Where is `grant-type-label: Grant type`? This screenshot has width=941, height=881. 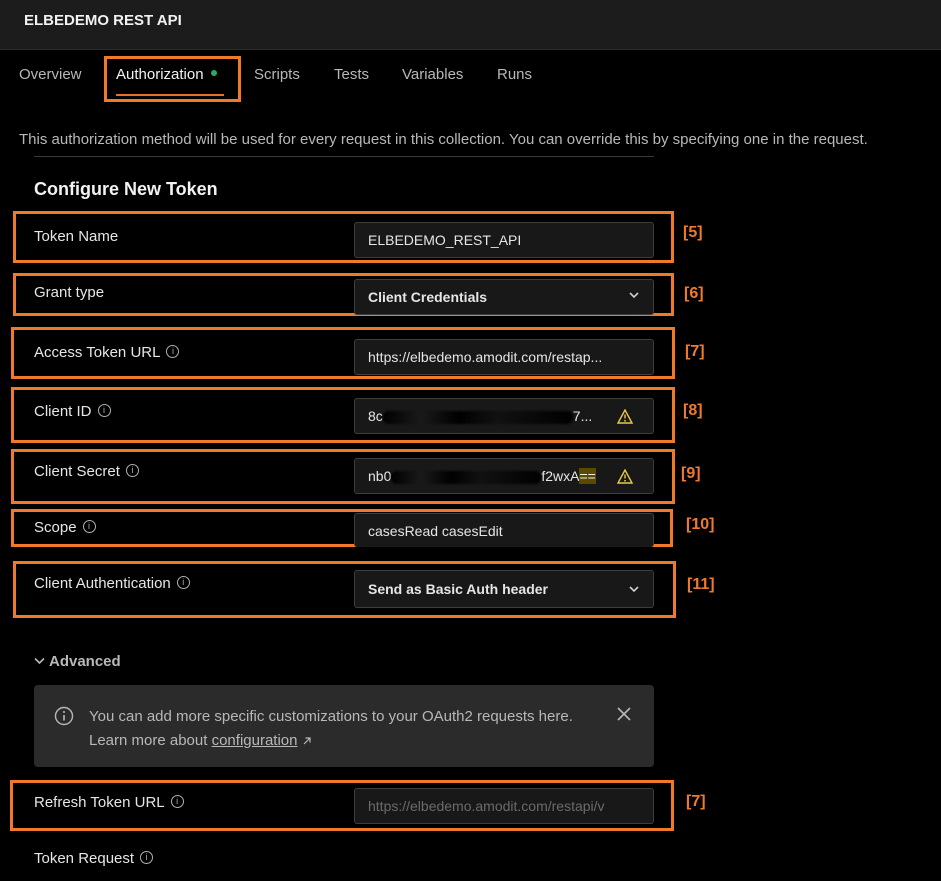 grant-type-label: Grant type is located at coordinates (69, 292).